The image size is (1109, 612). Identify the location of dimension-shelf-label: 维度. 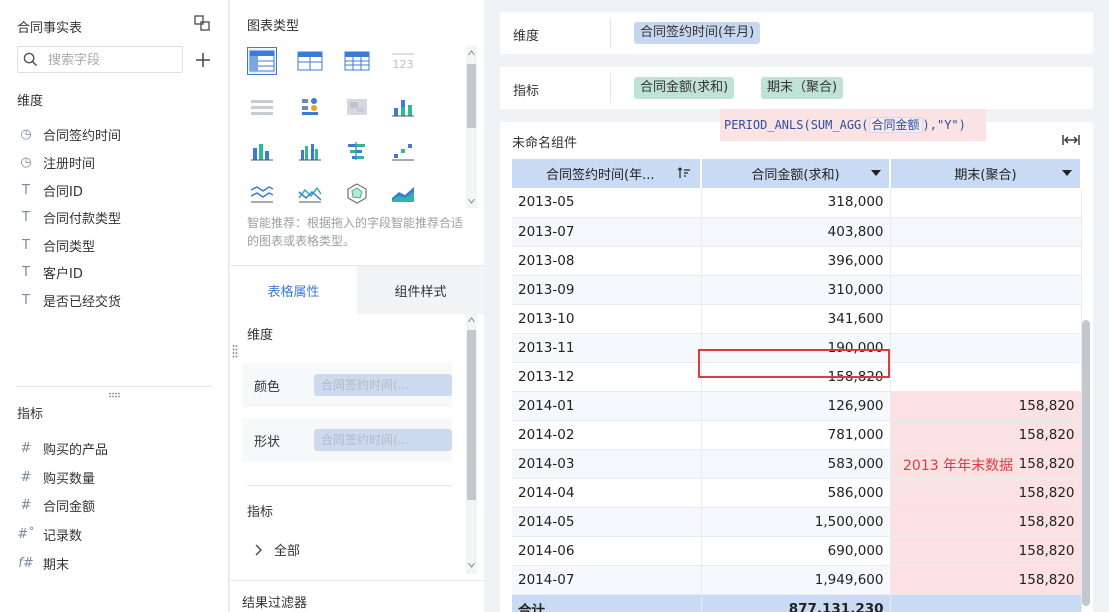
(526, 36).